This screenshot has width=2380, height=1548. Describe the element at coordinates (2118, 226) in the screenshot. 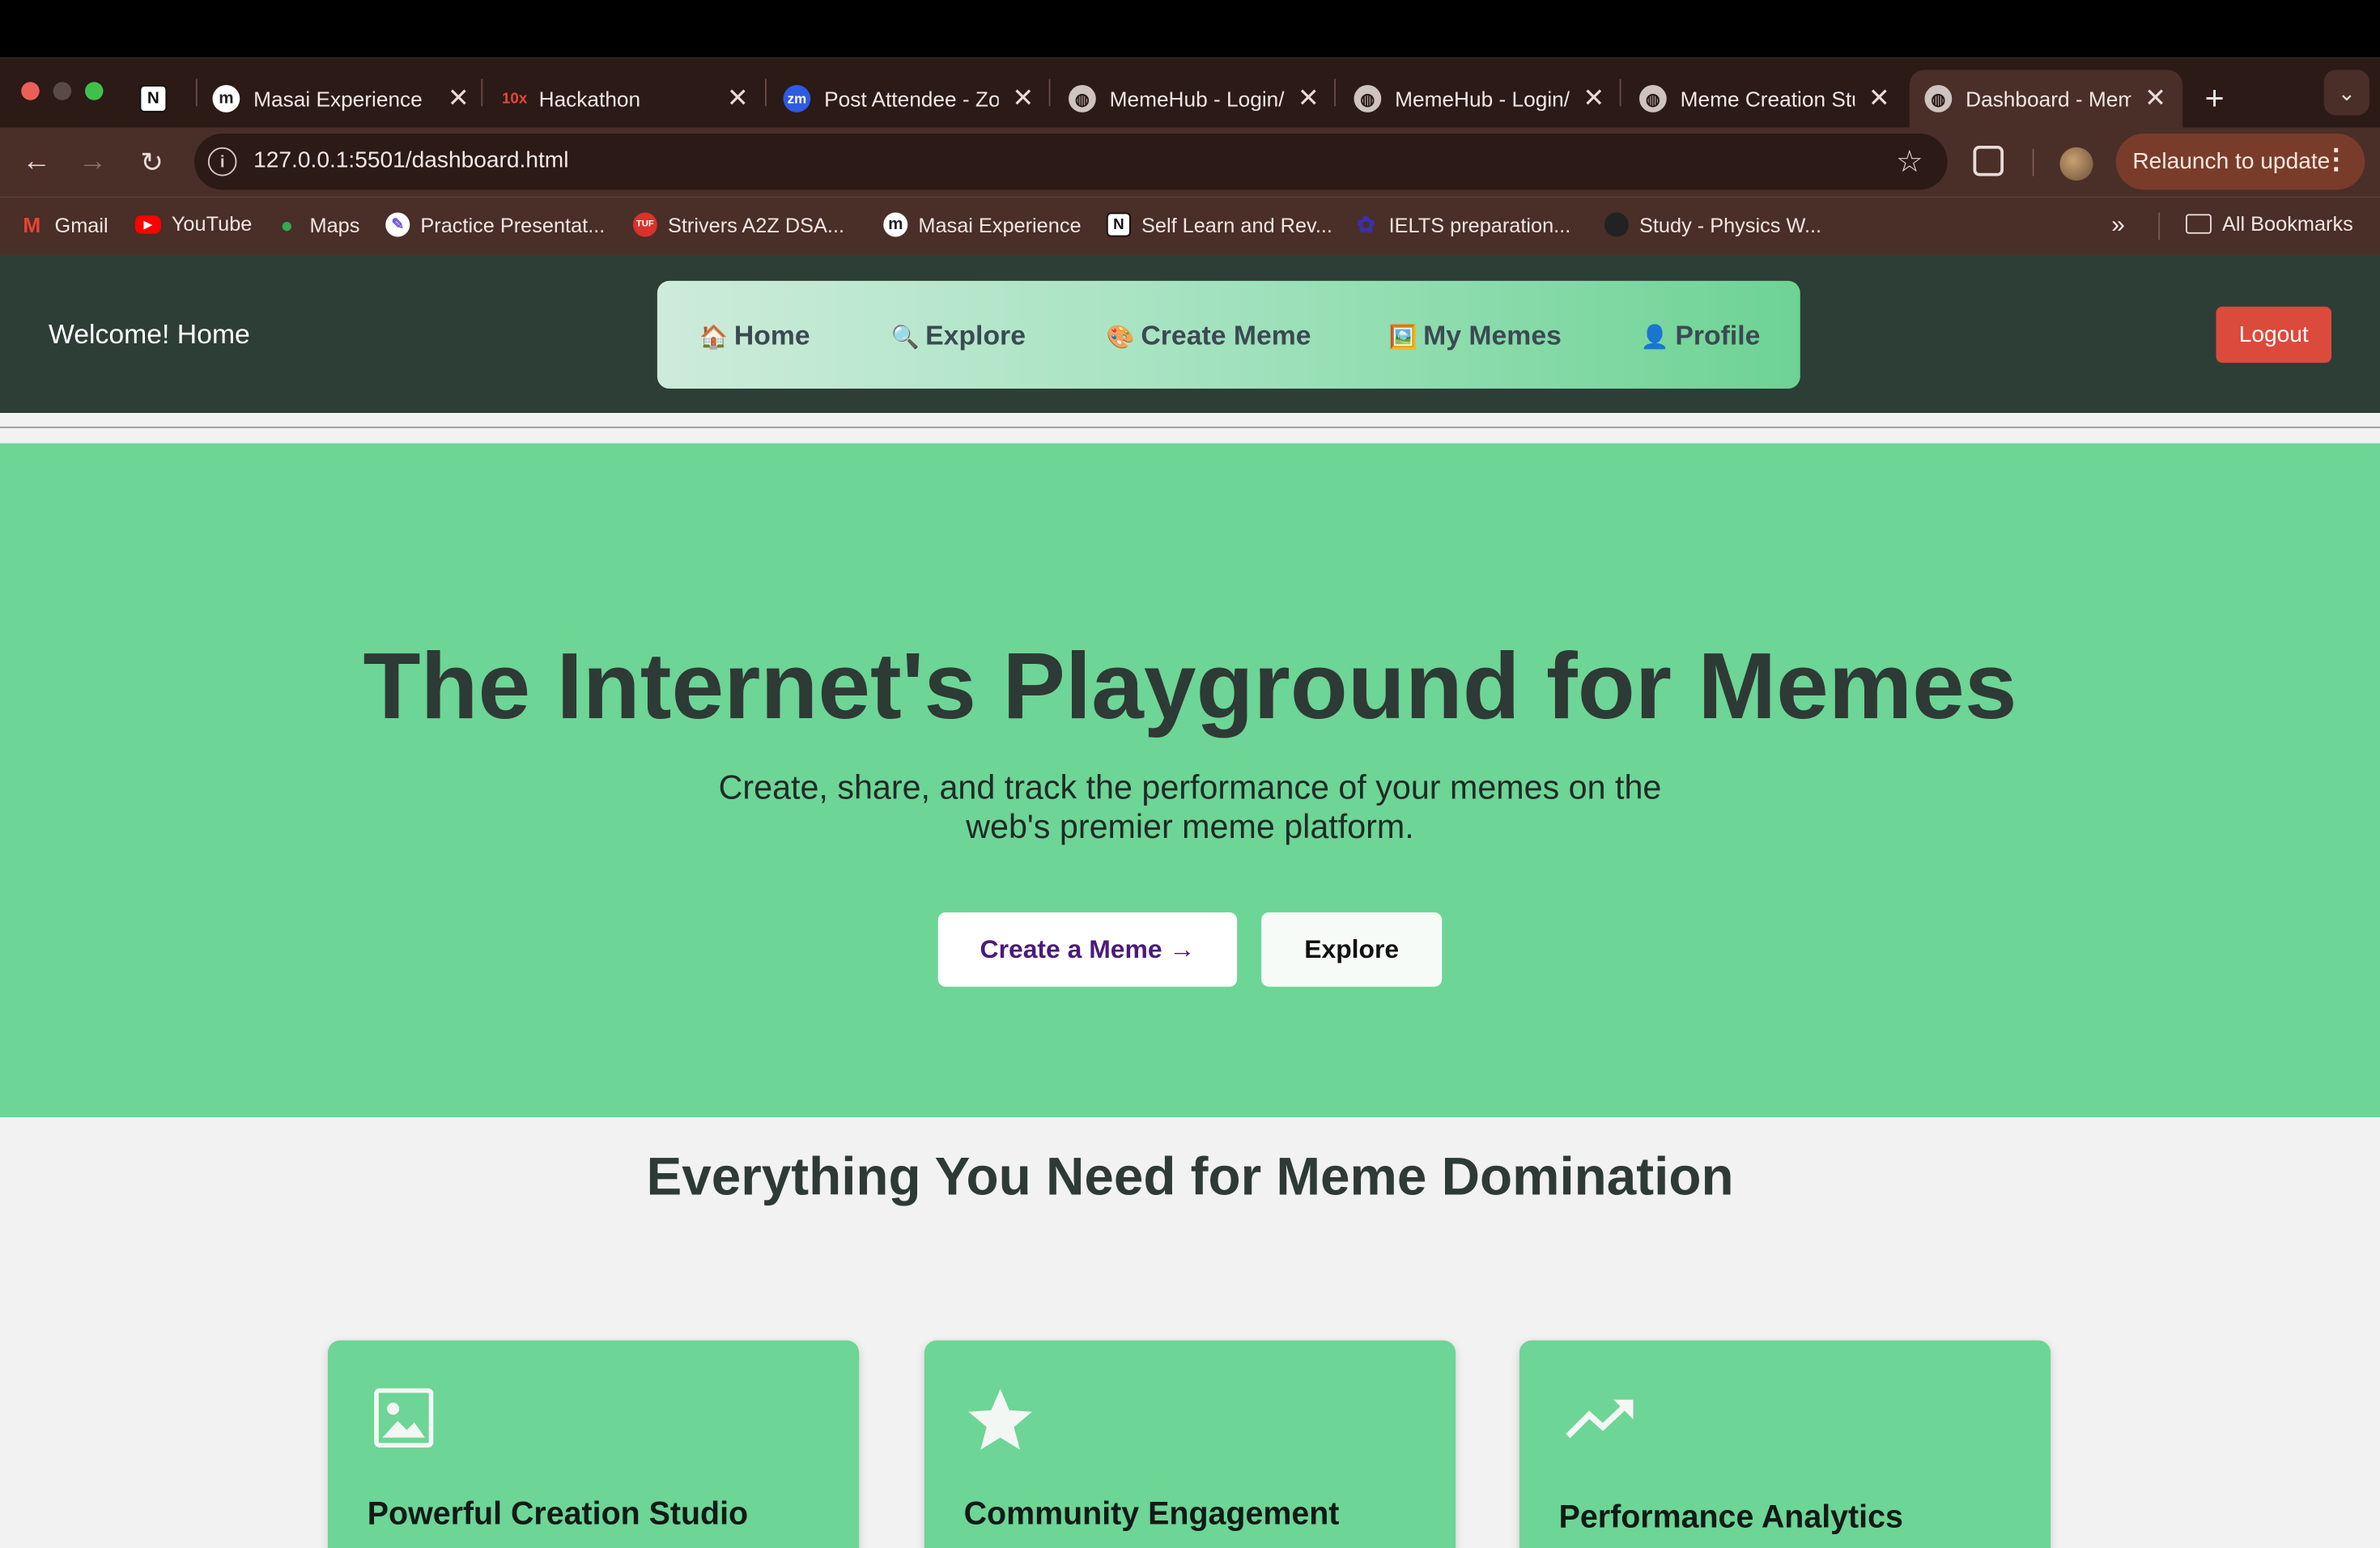

I see `bookmarks-overflow-chevron-icon: »` at that location.